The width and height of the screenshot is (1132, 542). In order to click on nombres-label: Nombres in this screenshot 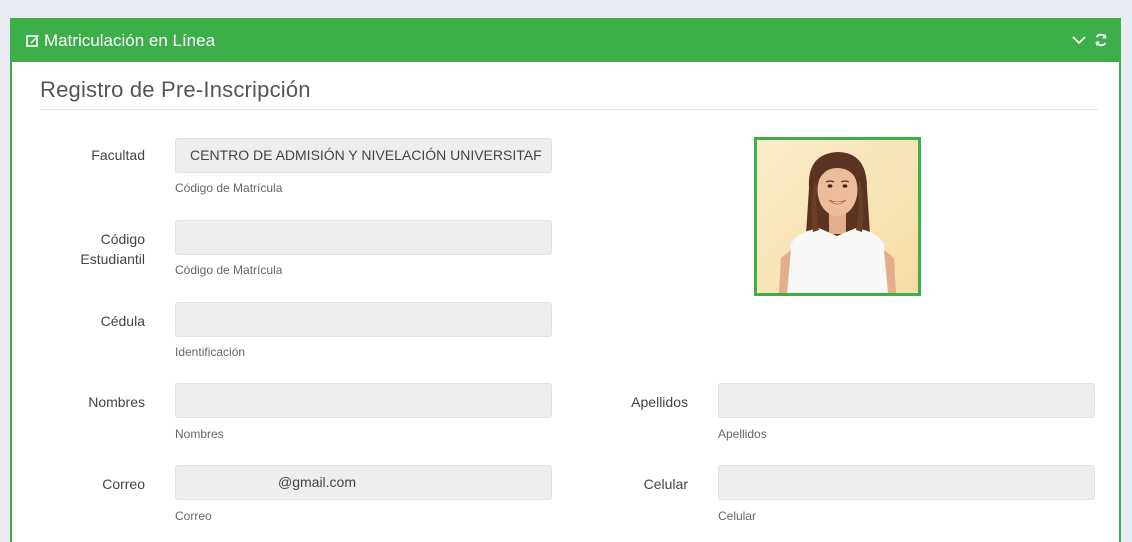, I will do `click(116, 402)`.